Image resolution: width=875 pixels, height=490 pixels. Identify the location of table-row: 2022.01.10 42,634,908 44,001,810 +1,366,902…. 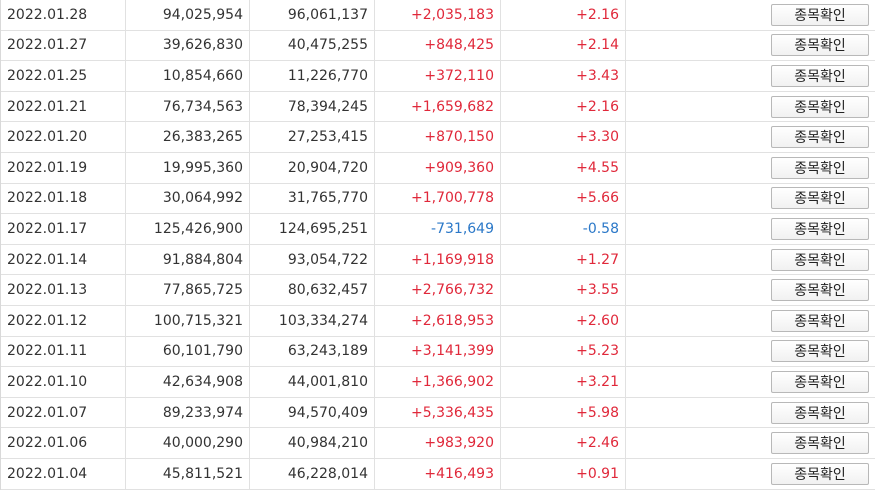
(438, 382).